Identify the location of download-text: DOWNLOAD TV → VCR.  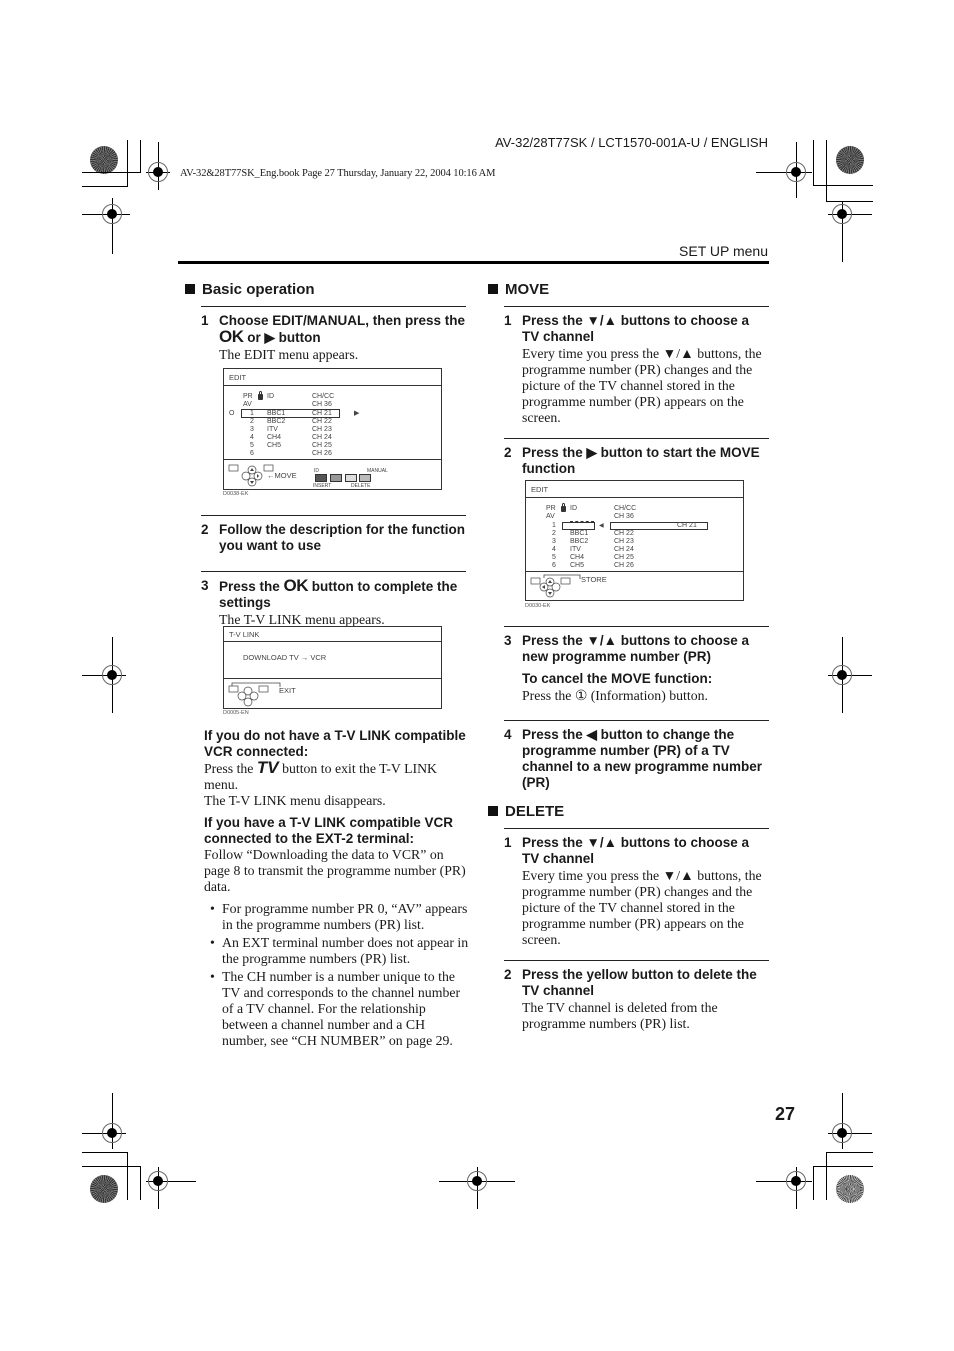
(285, 657).